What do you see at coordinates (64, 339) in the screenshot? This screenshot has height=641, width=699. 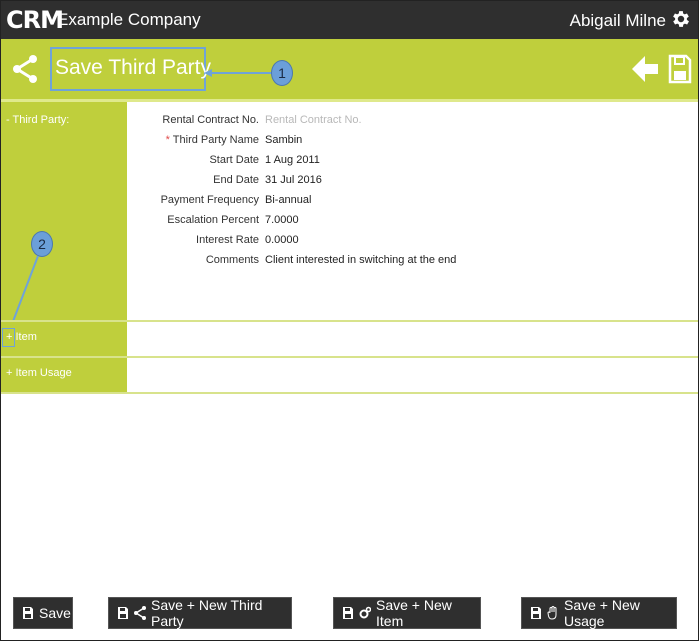 I see `item-section-header: + Item` at bounding box center [64, 339].